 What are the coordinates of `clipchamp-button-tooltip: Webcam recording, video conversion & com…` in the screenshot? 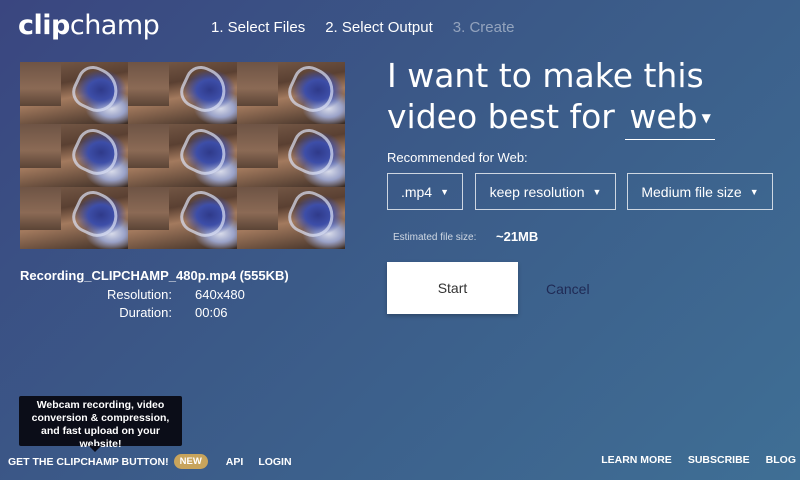 It's located at (100, 424).